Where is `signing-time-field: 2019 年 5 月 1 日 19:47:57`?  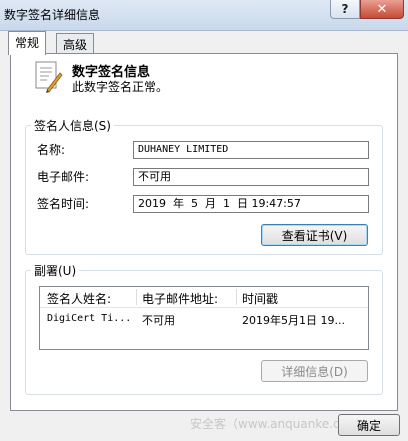 signing-time-field: 2019 年 5 月 1 日 19:47:57 is located at coordinates (251, 204).